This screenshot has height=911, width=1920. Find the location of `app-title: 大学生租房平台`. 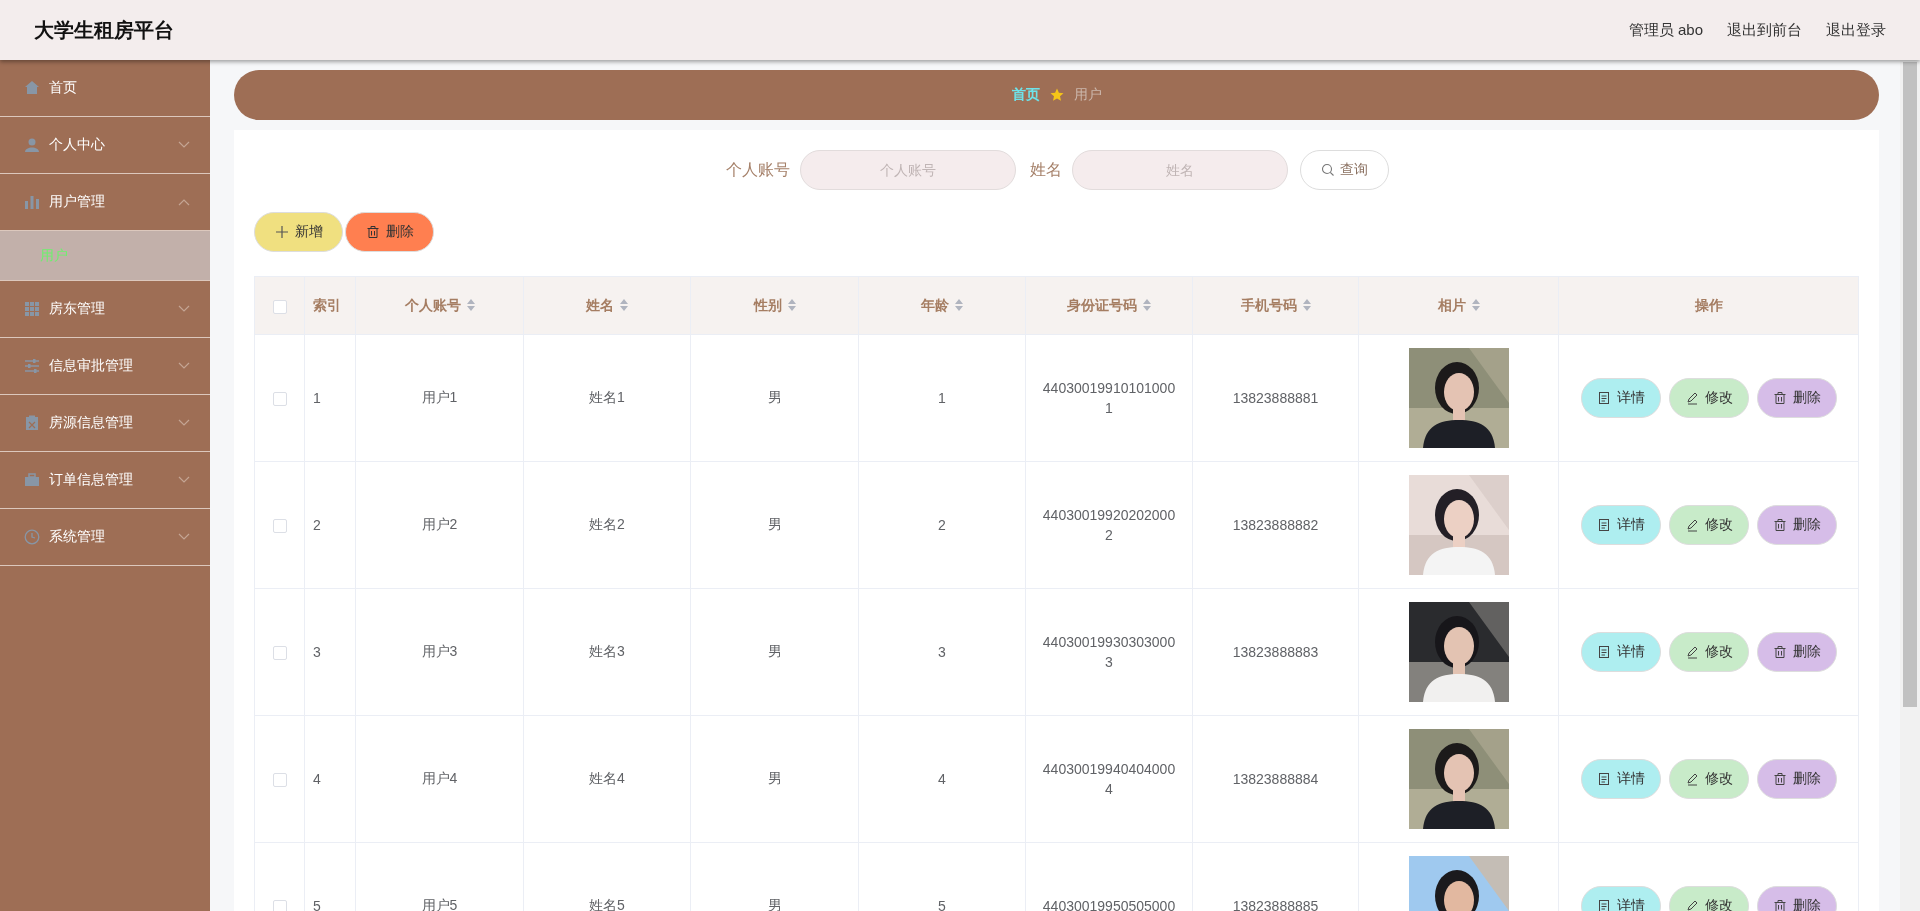

app-title: 大学生租房平台 is located at coordinates (104, 30).